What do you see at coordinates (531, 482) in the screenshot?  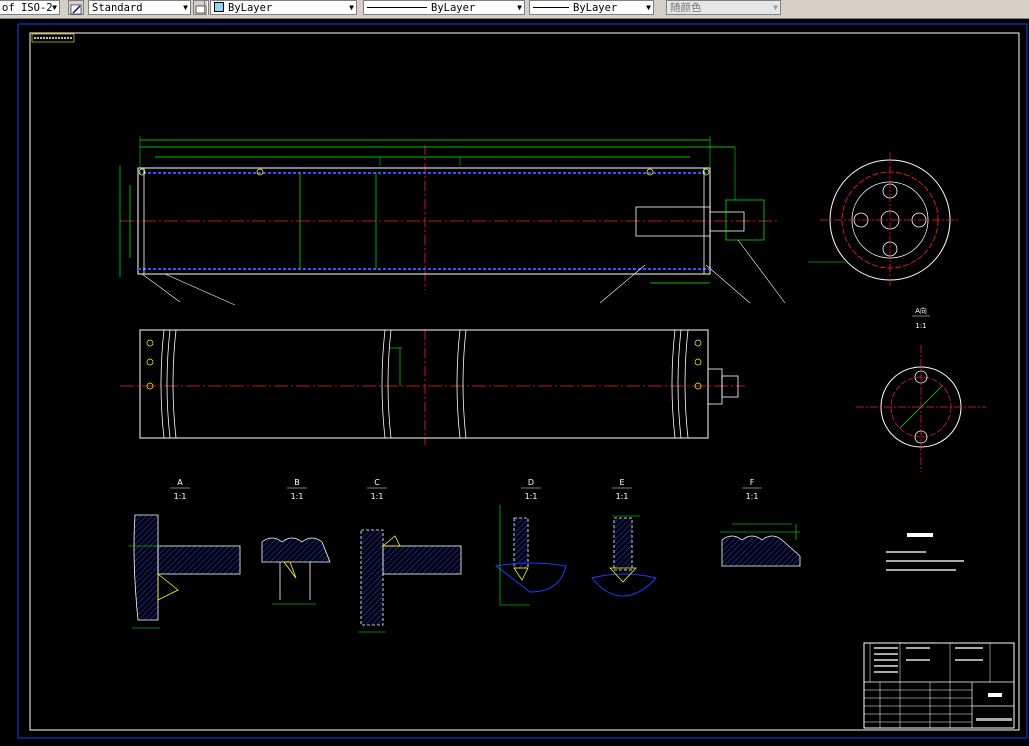 I see `detail-d-letter: D` at bounding box center [531, 482].